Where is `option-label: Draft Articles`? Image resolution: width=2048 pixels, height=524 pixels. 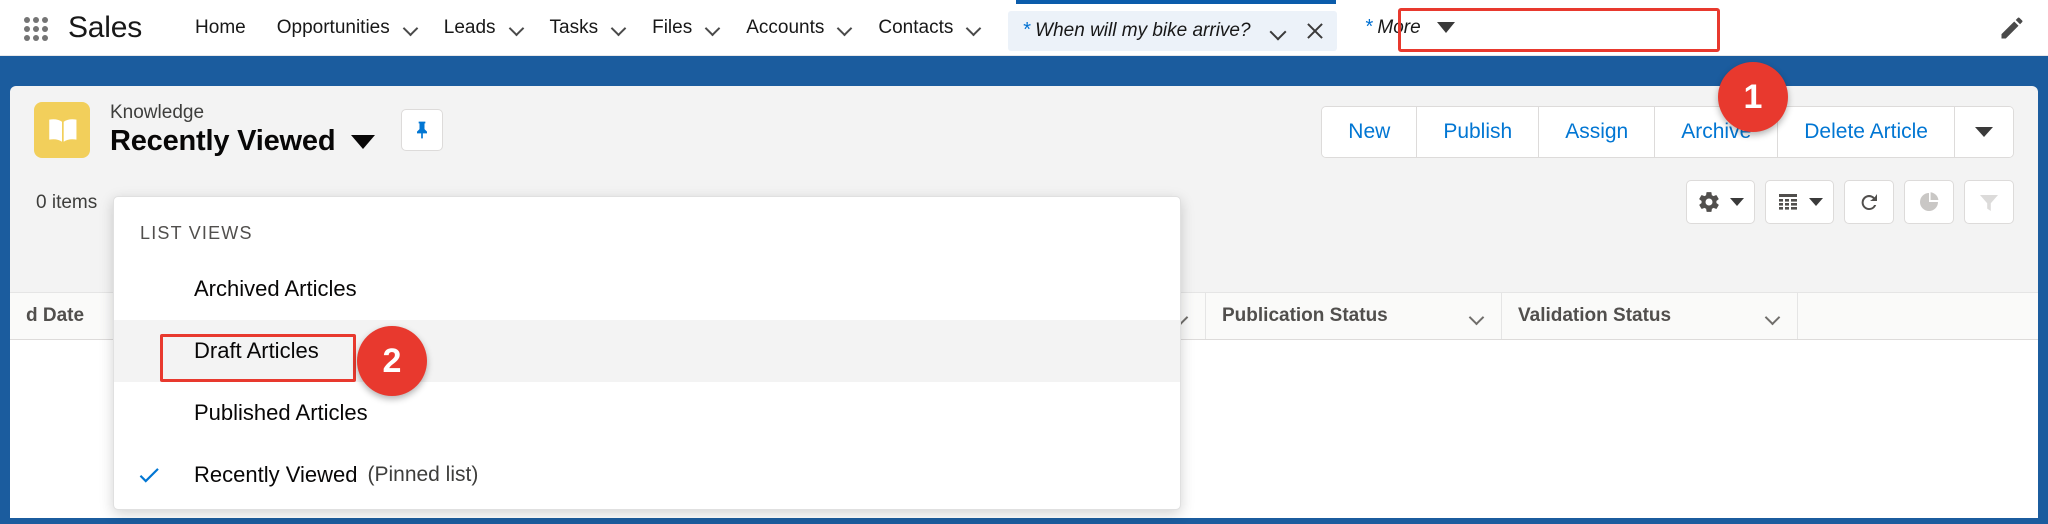
option-label: Draft Articles is located at coordinates (256, 350).